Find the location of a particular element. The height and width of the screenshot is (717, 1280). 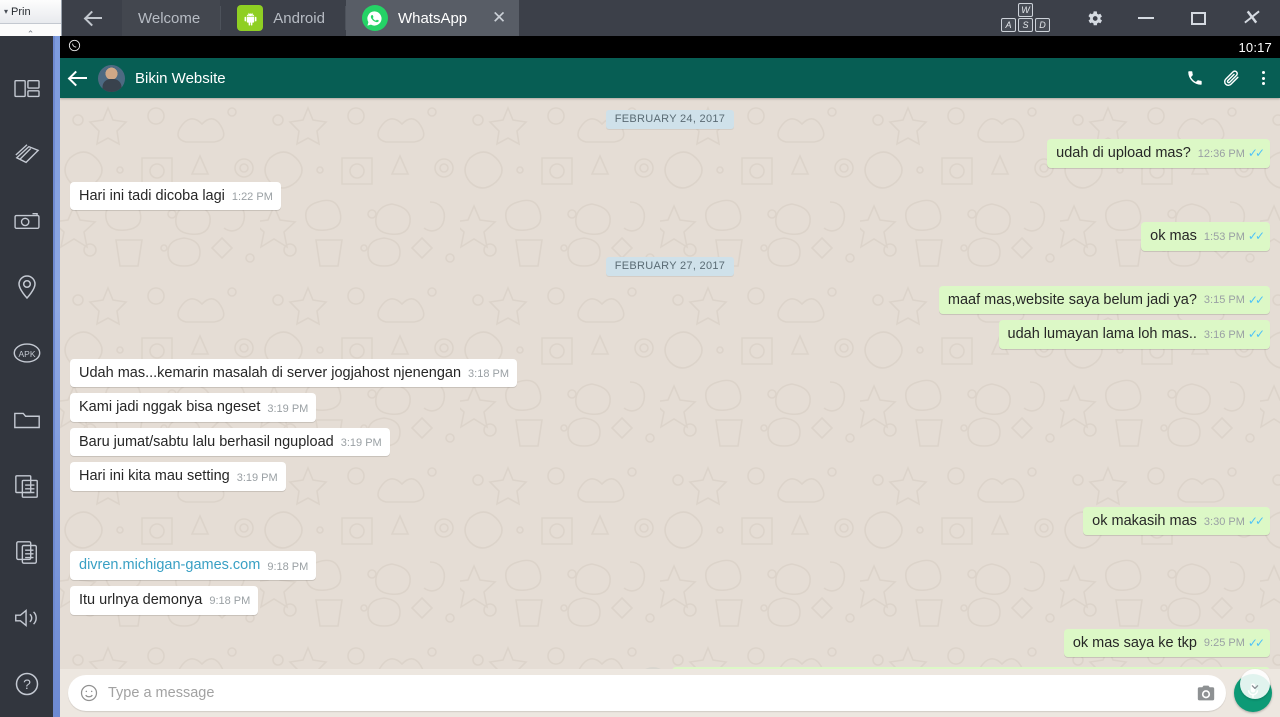

emoji-icon is located at coordinates (89, 693).